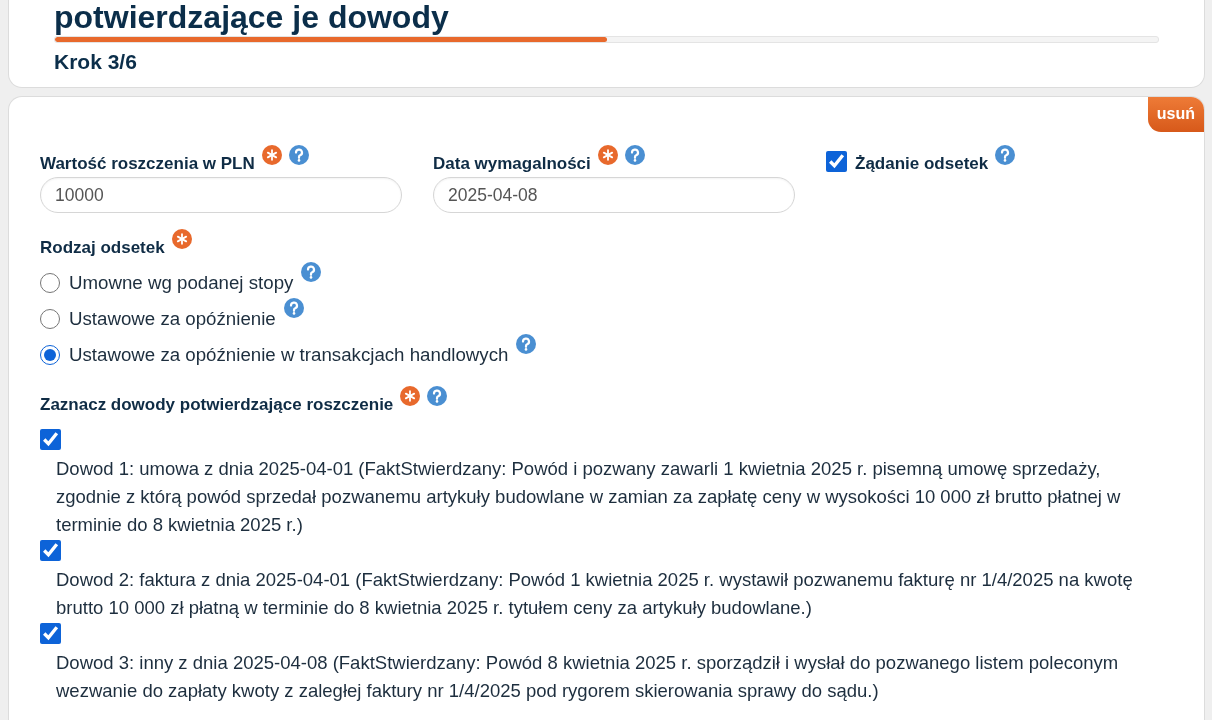 The height and width of the screenshot is (720, 1212). What do you see at coordinates (512, 163) in the screenshot?
I see `field-label: Data wymagalności` at bounding box center [512, 163].